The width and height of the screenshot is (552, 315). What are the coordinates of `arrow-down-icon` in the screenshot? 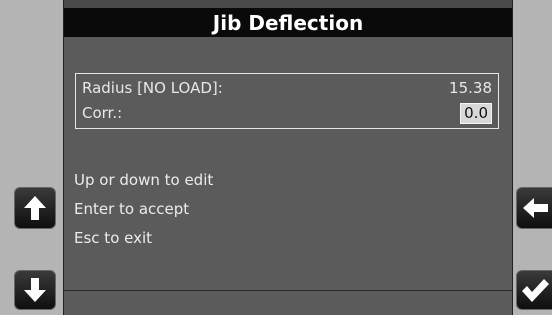 It's located at (35, 290).